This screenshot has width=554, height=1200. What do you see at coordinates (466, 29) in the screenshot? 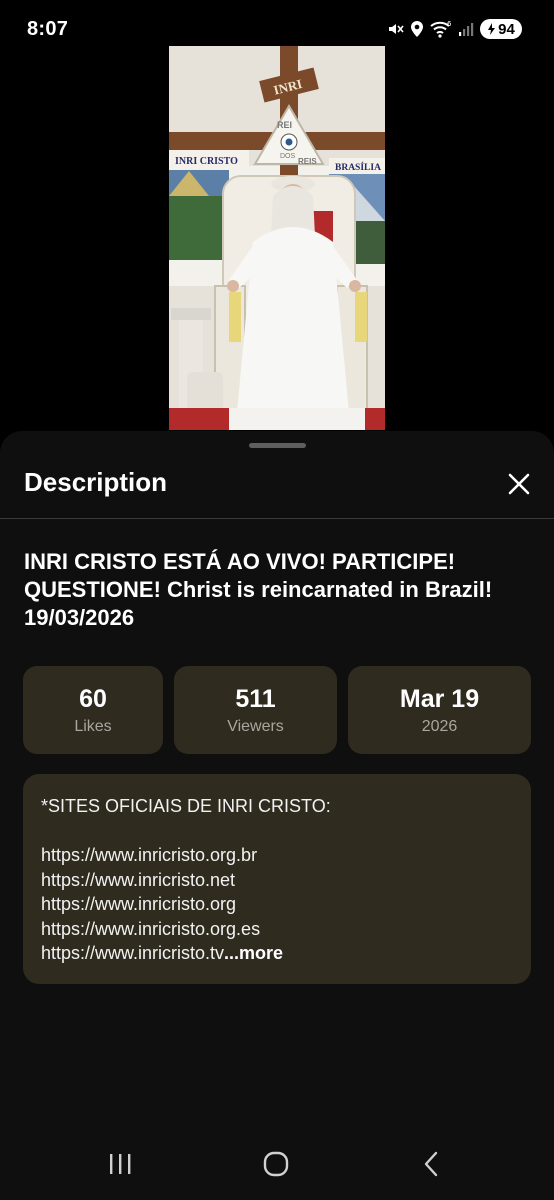
I see `signal-icon` at bounding box center [466, 29].